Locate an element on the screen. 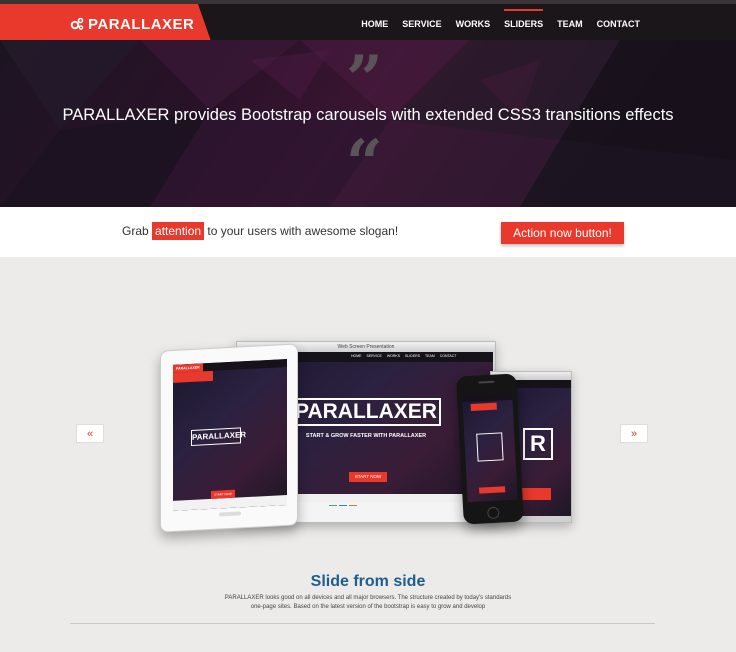  tablet-brand: PARALLAXER is located at coordinates (219, 436).